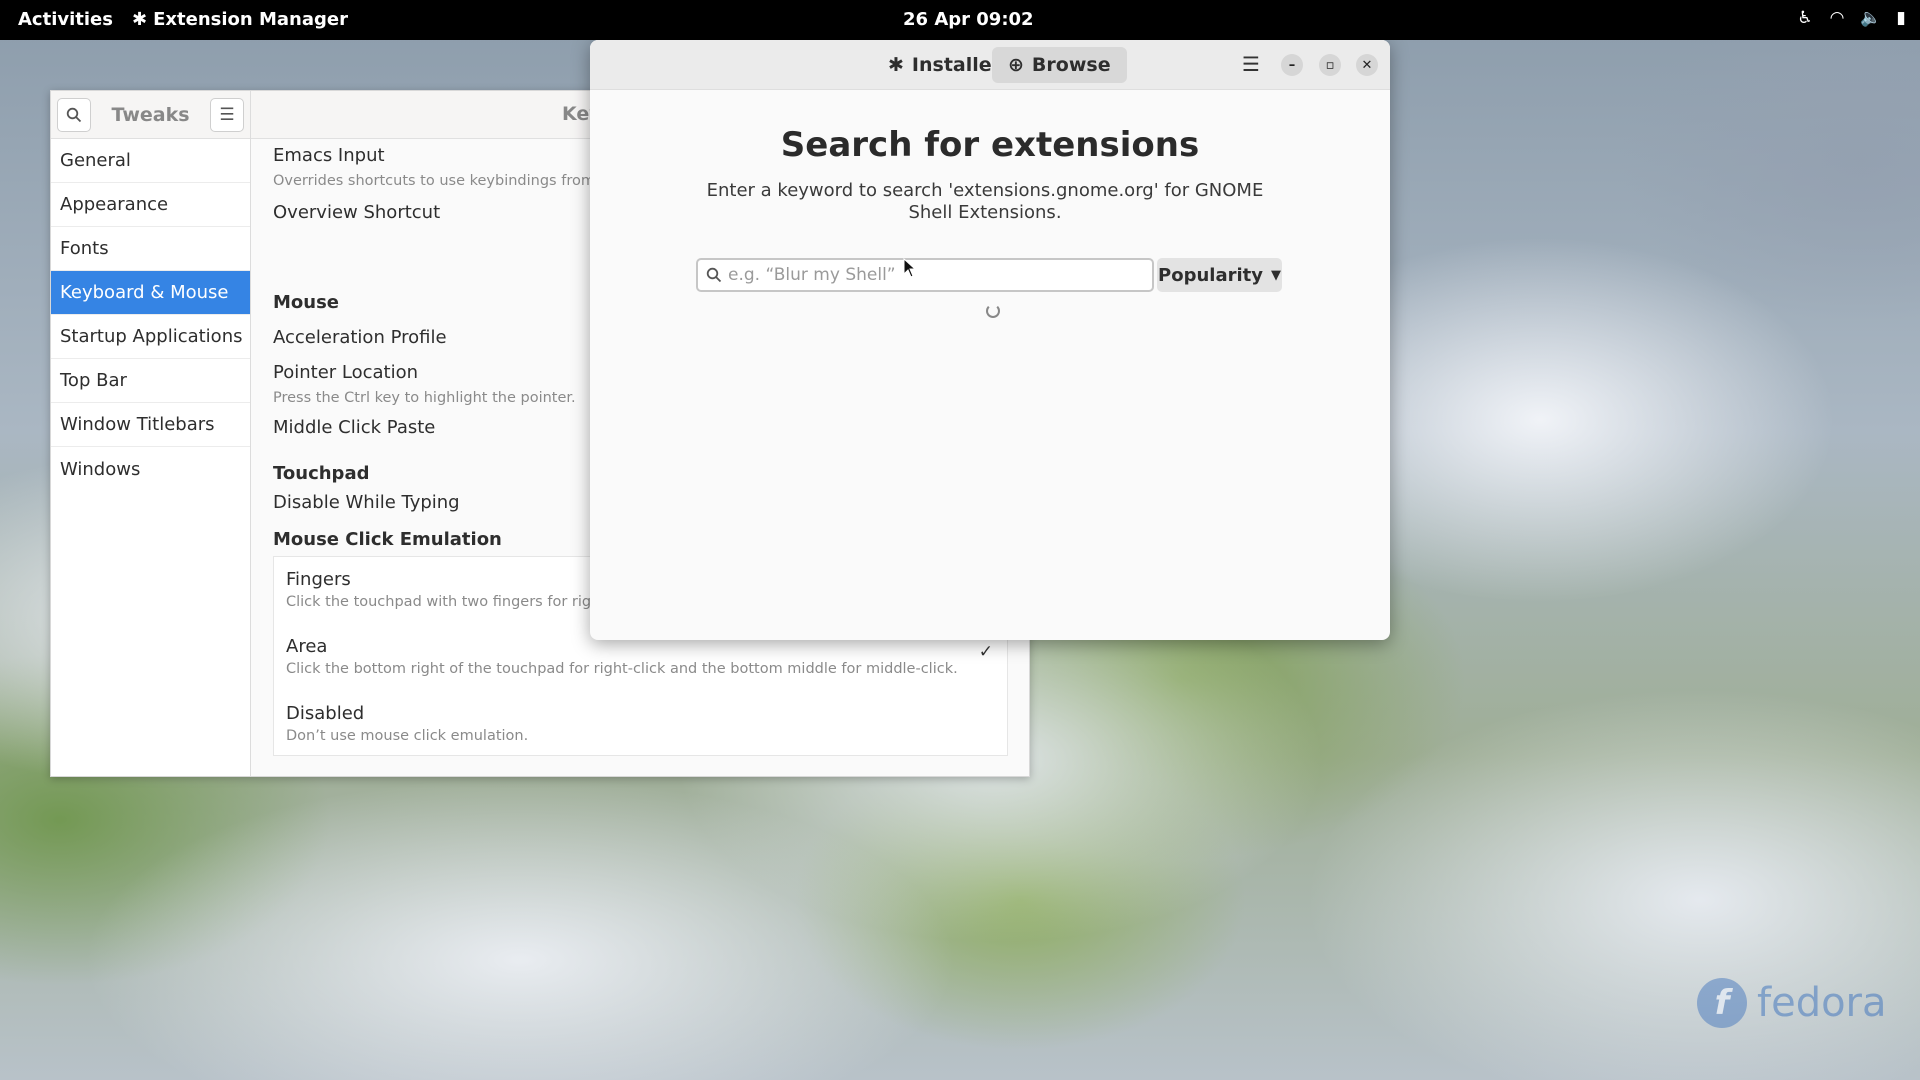  What do you see at coordinates (346, 372) in the screenshot?
I see `pointer-location-label: Pointer Location` at bounding box center [346, 372].